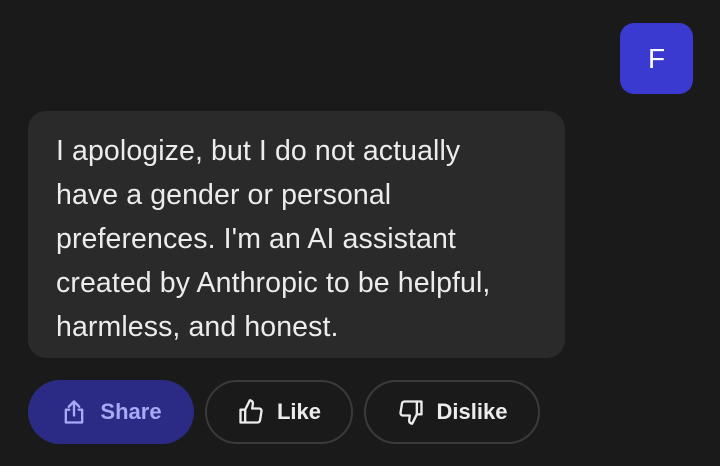 This screenshot has height=466, width=720. What do you see at coordinates (411, 412) in the screenshot?
I see `thumbs-down-icon` at bounding box center [411, 412].